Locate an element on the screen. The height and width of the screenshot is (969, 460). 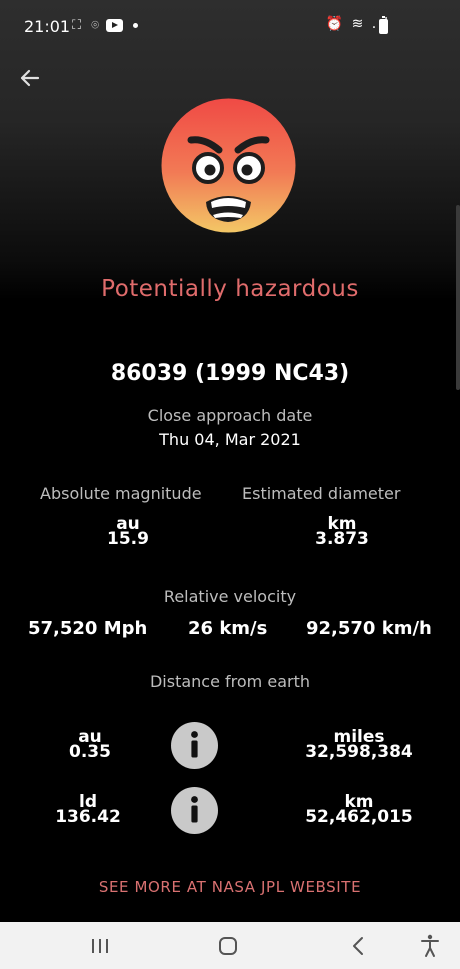
estimated-diameter-stat: km 3.873 is located at coordinates (342, 532).